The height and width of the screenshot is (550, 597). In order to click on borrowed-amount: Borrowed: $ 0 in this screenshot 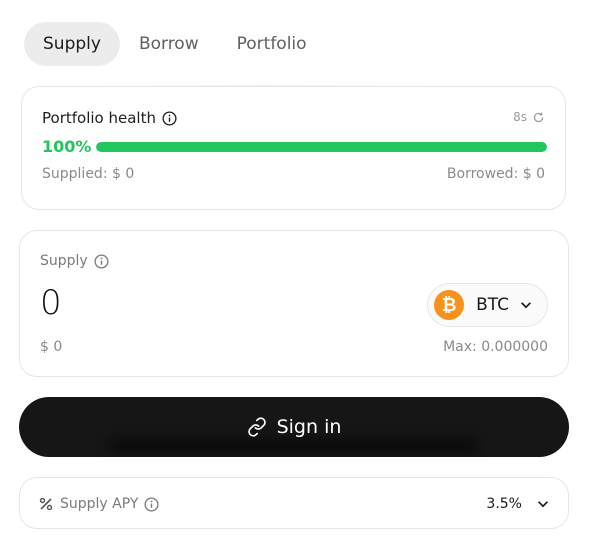, I will do `click(495, 174)`.